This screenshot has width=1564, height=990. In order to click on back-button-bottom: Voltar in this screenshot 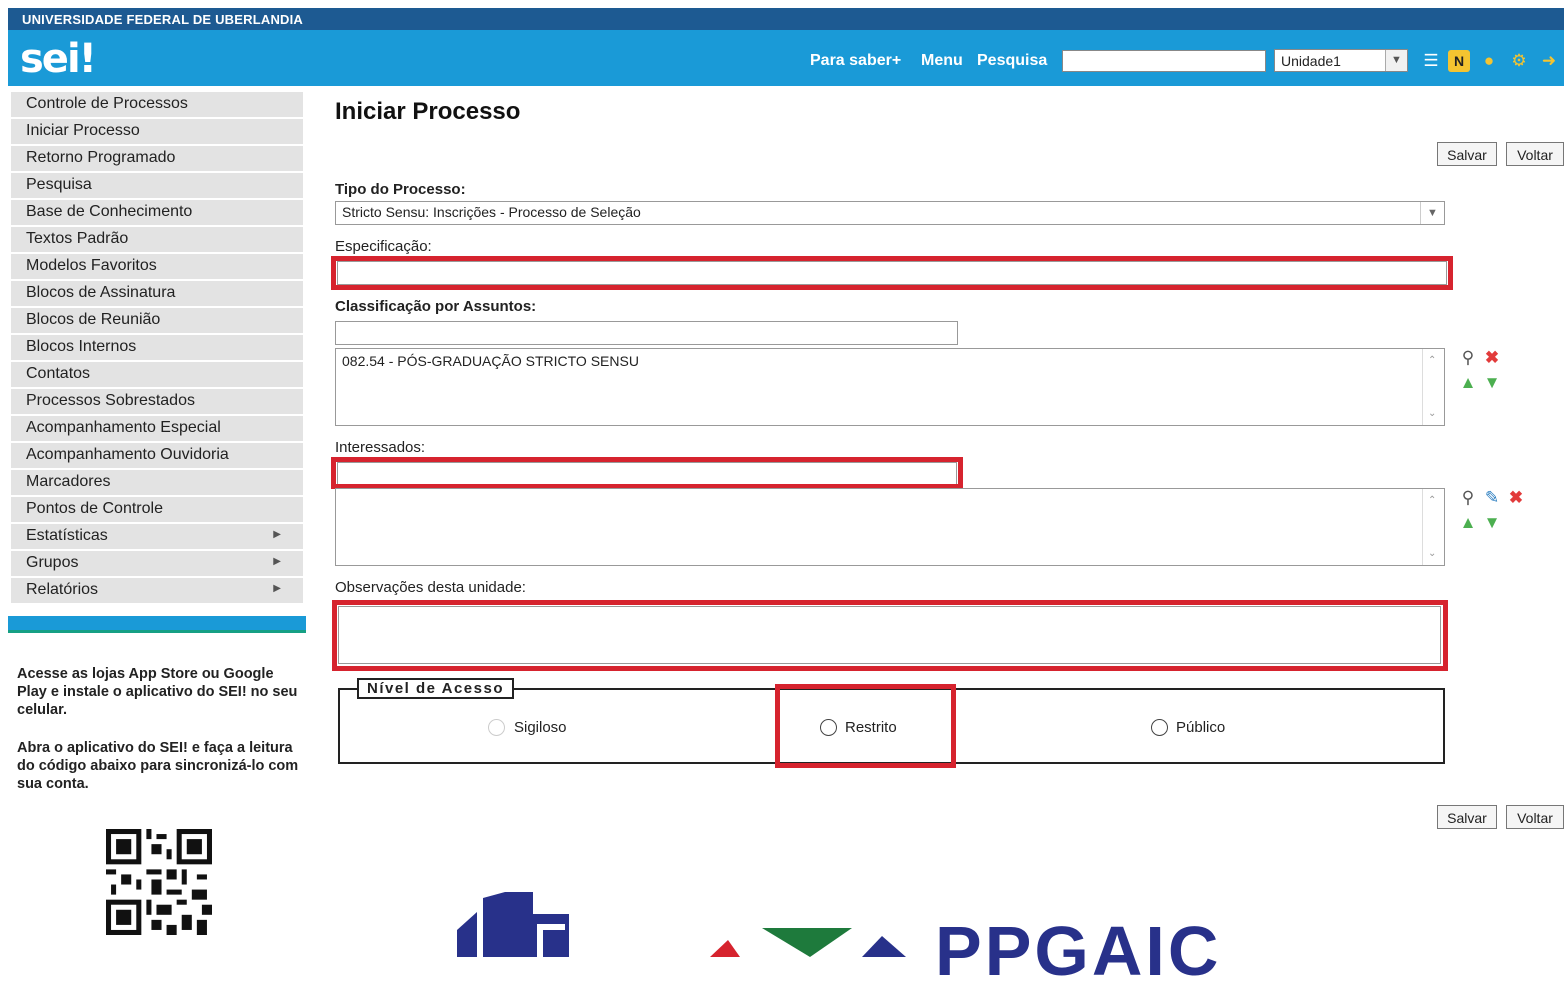, I will do `click(1535, 817)`.